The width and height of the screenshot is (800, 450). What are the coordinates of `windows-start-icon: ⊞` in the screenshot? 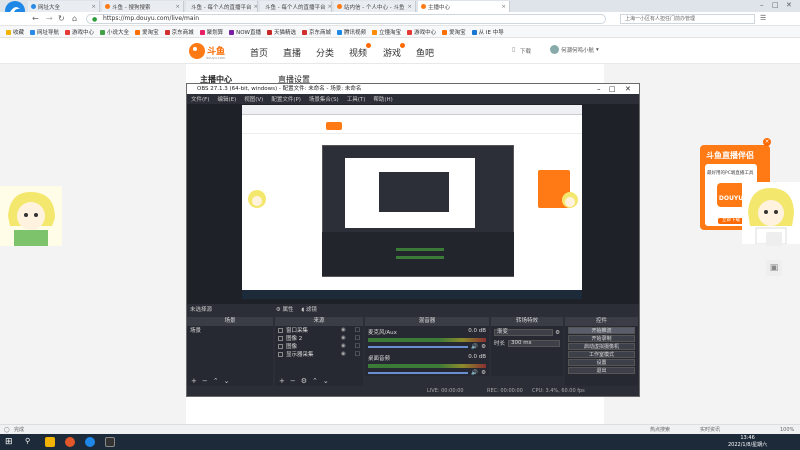 It's located at (10, 442).